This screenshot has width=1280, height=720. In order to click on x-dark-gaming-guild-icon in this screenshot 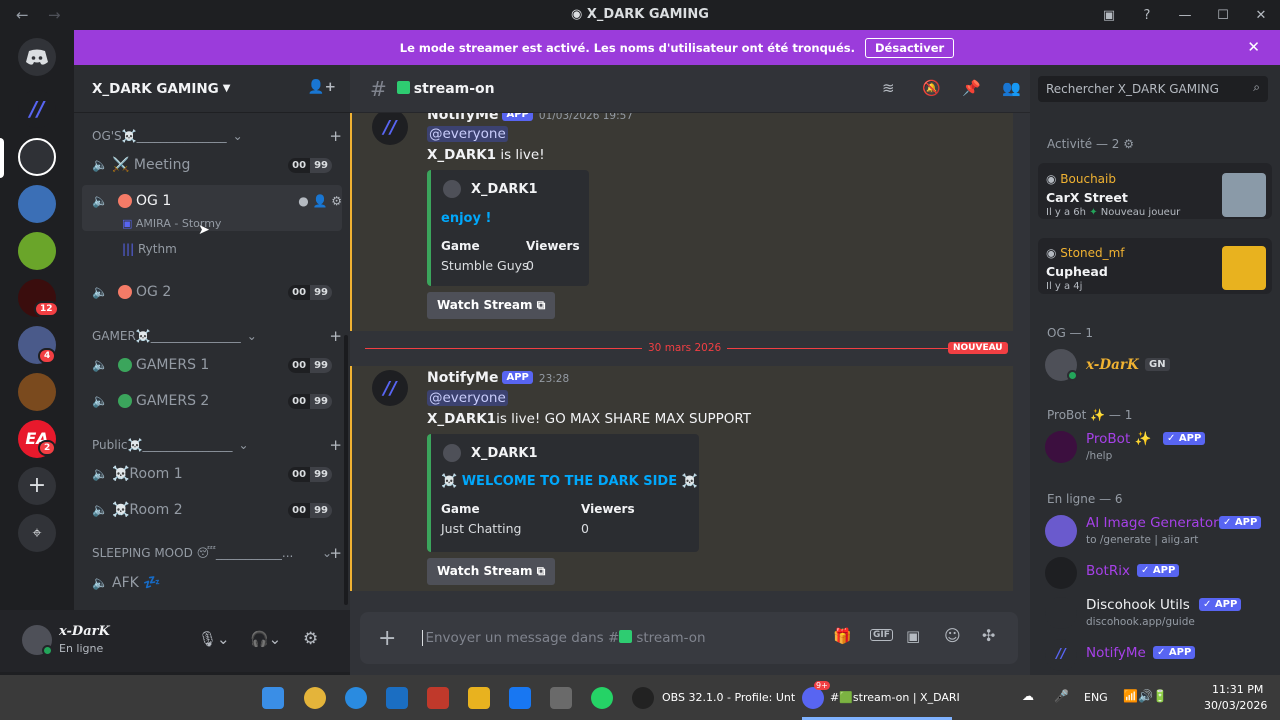, I will do `click(37, 157)`.